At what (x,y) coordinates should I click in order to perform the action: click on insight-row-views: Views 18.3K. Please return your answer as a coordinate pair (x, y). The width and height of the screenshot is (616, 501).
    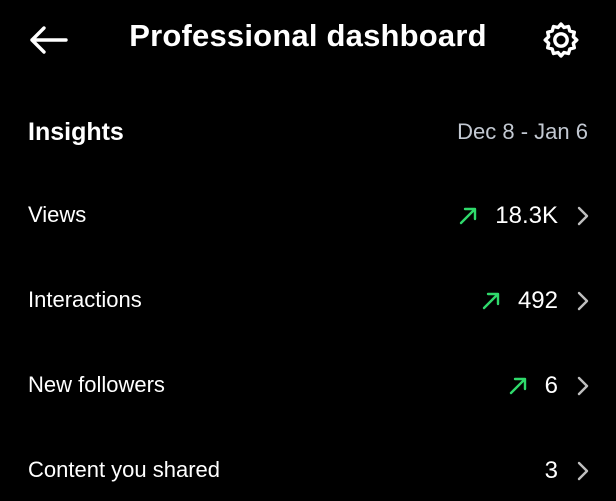
    Looking at the image, I should click on (308, 216).